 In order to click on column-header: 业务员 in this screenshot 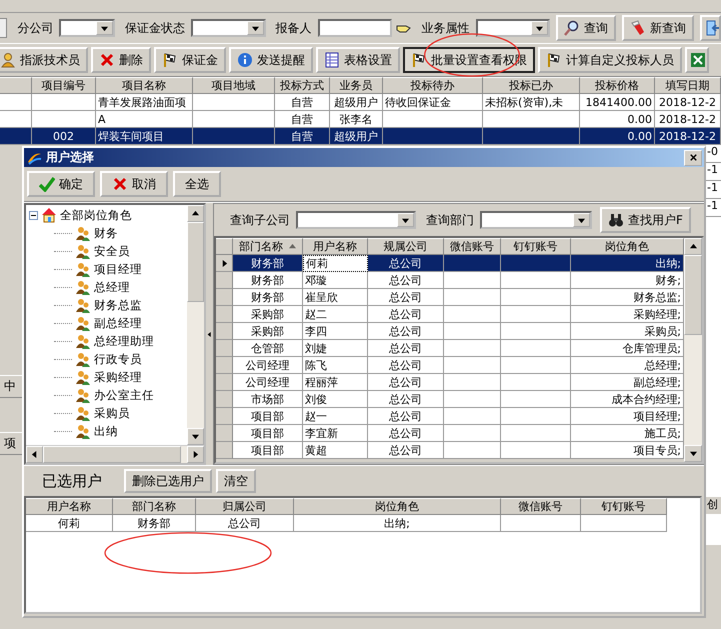, I will do `click(356, 85)`.